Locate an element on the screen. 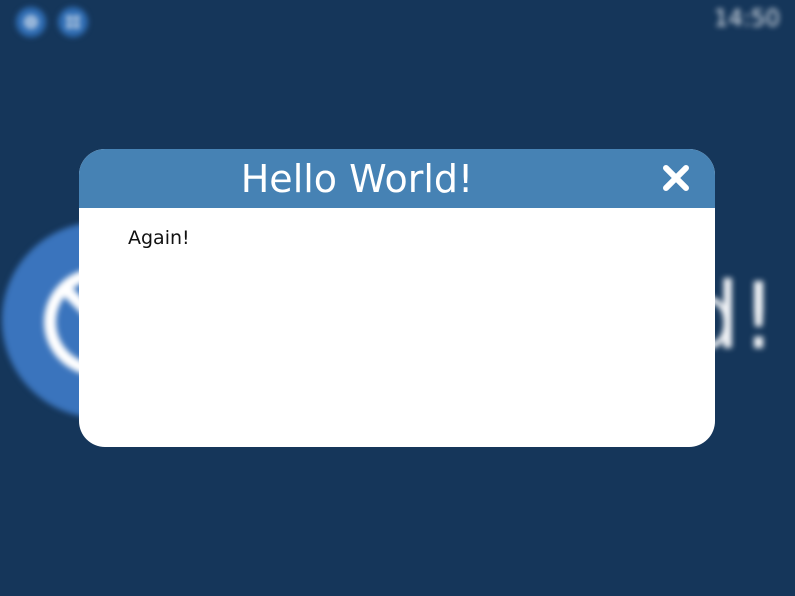 Image resolution: width=795 pixels, height=596 pixels. dialog-body: Again! is located at coordinates (397, 229).